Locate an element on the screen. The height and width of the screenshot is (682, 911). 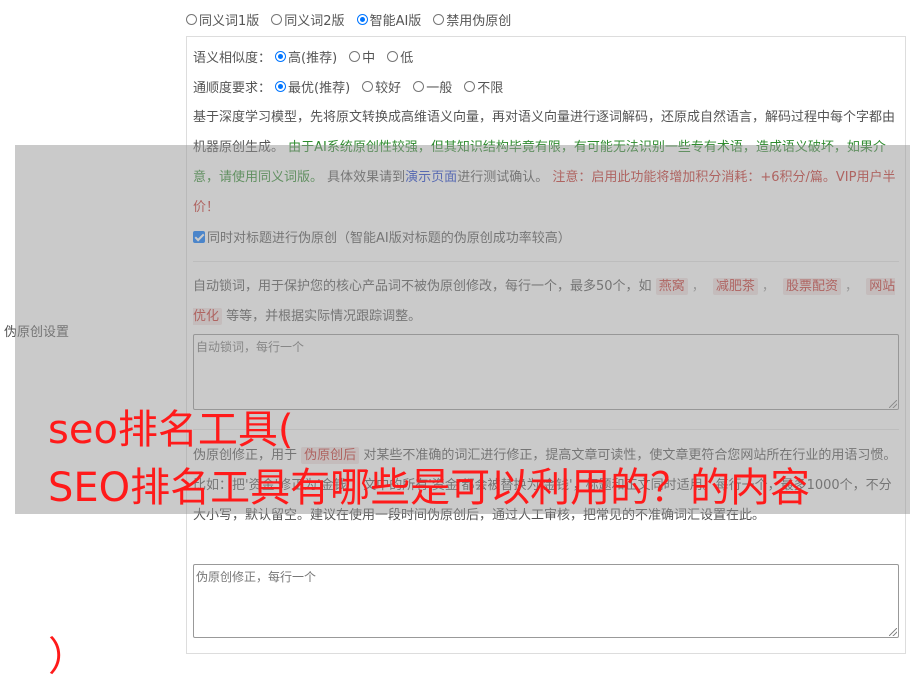
fluency-row: 通顺度要求： 最优(推荐) 较好 一般 不限 is located at coordinates (354, 86).